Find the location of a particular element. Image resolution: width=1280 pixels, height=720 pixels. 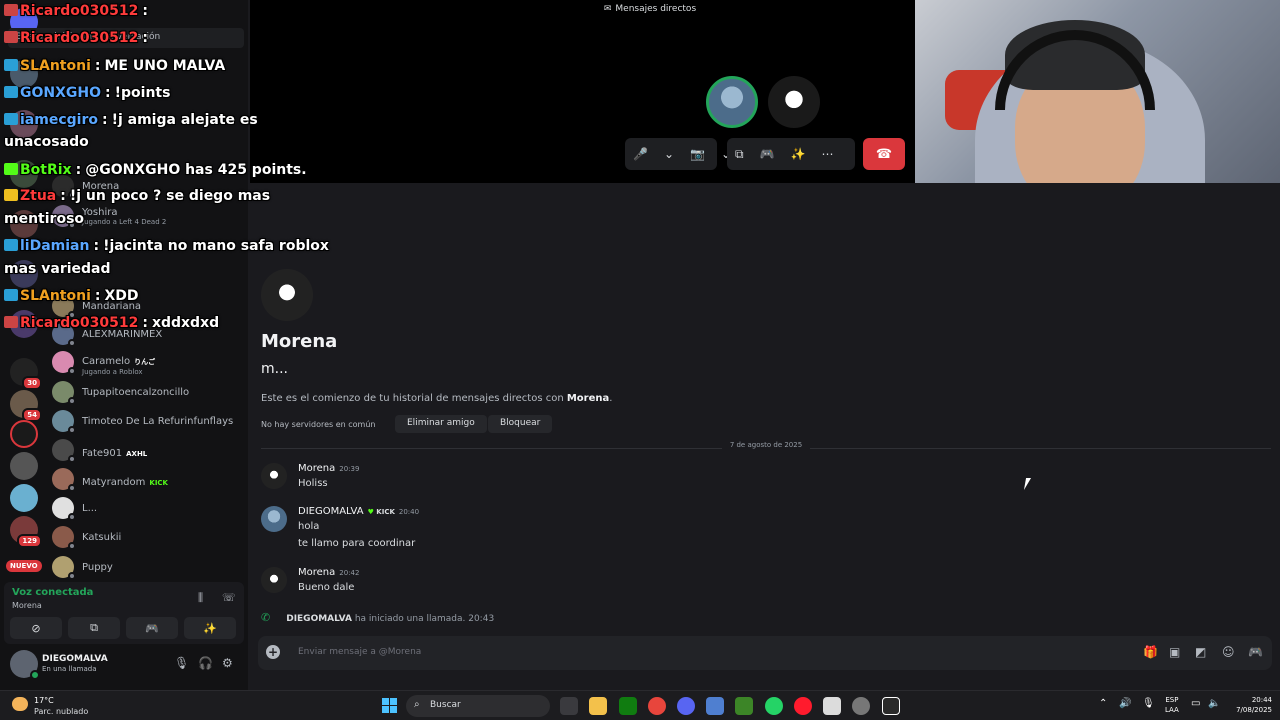

user-panel: DIEGOMALVA En una llamada 🎙 🎧 ⚙ is located at coordinates (124, 664).